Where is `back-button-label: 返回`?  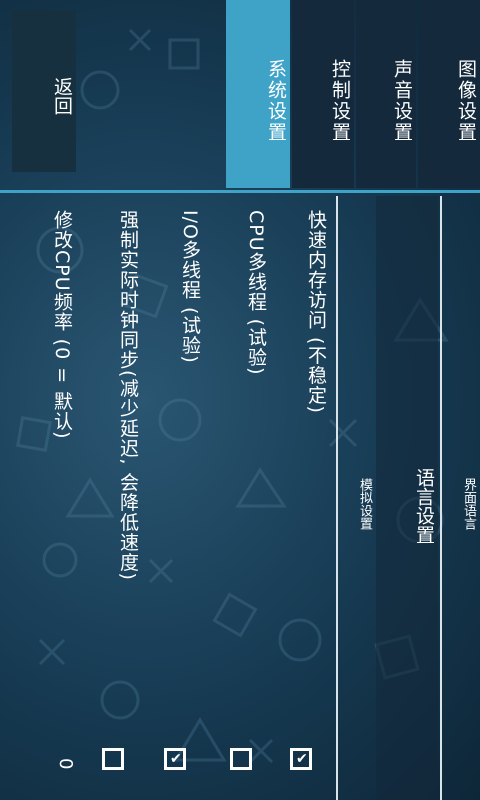 back-button-label: 返回 is located at coordinates (62, 96).